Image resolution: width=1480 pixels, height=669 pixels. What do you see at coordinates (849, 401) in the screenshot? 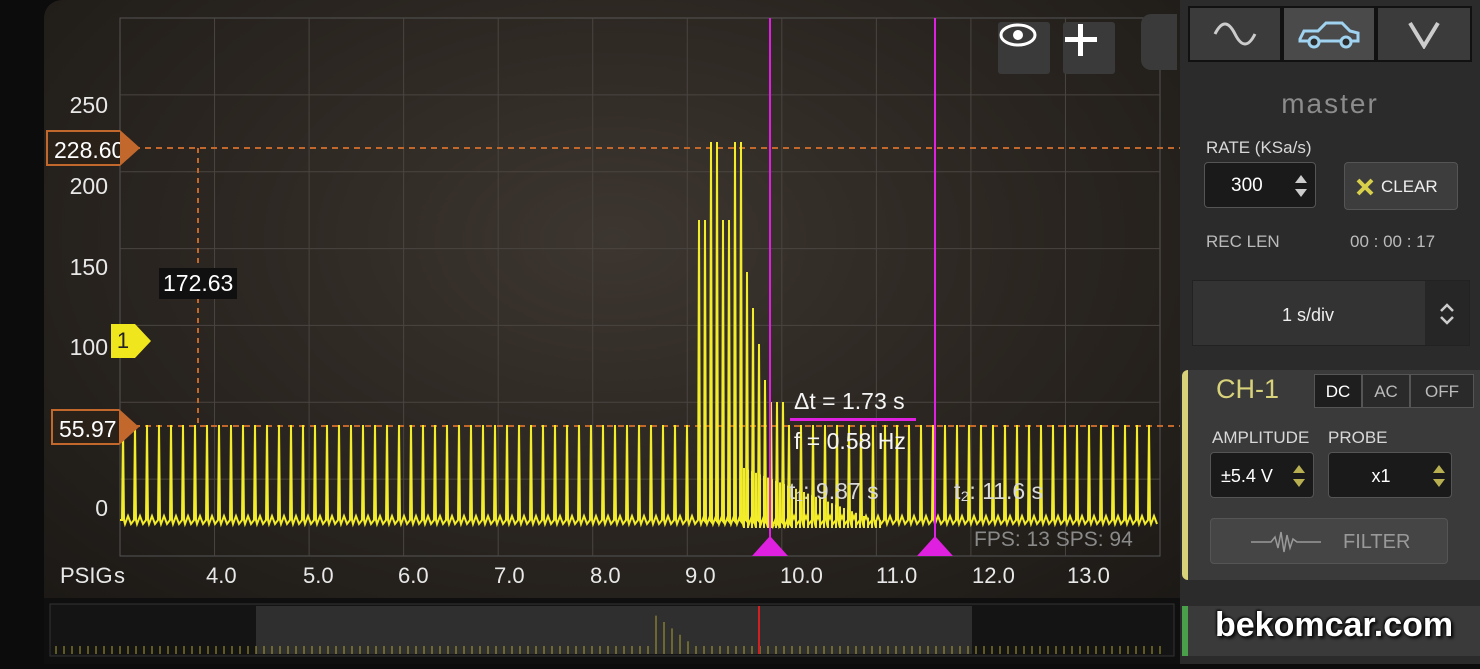
I see `delta-t-readout: Δt = 1.73 s` at bounding box center [849, 401].